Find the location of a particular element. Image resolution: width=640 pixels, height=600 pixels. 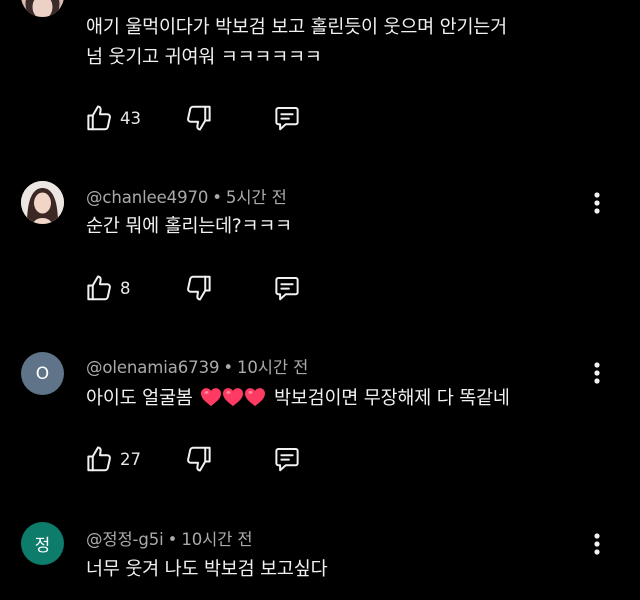

comment-text-line: 너무 웃겨 나도 박보검 보고싶다 is located at coordinates (207, 569).